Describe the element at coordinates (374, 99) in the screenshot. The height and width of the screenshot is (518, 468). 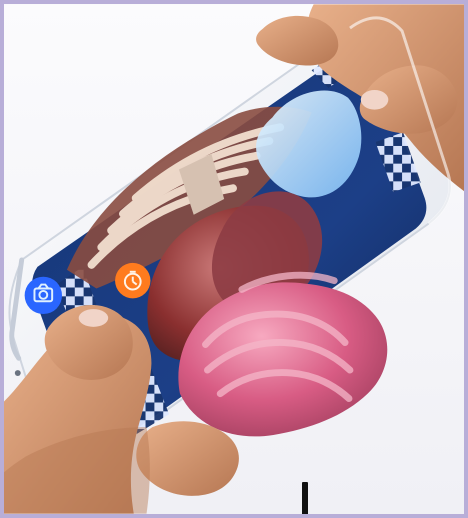
I see `right-thumbnail` at that location.